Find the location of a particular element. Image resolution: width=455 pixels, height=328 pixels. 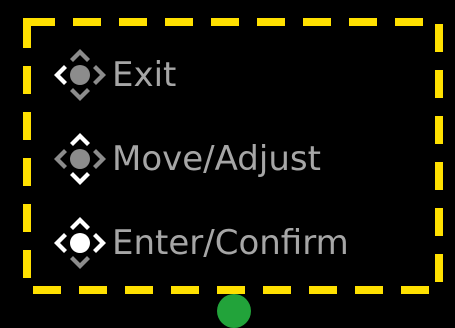

legend-label-move-adjust: Move/Adjust is located at coordinates (216, 159).